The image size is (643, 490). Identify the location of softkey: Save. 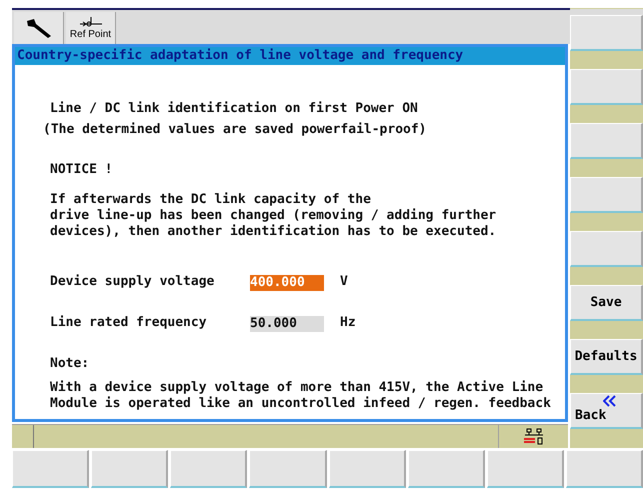
(606, 303).